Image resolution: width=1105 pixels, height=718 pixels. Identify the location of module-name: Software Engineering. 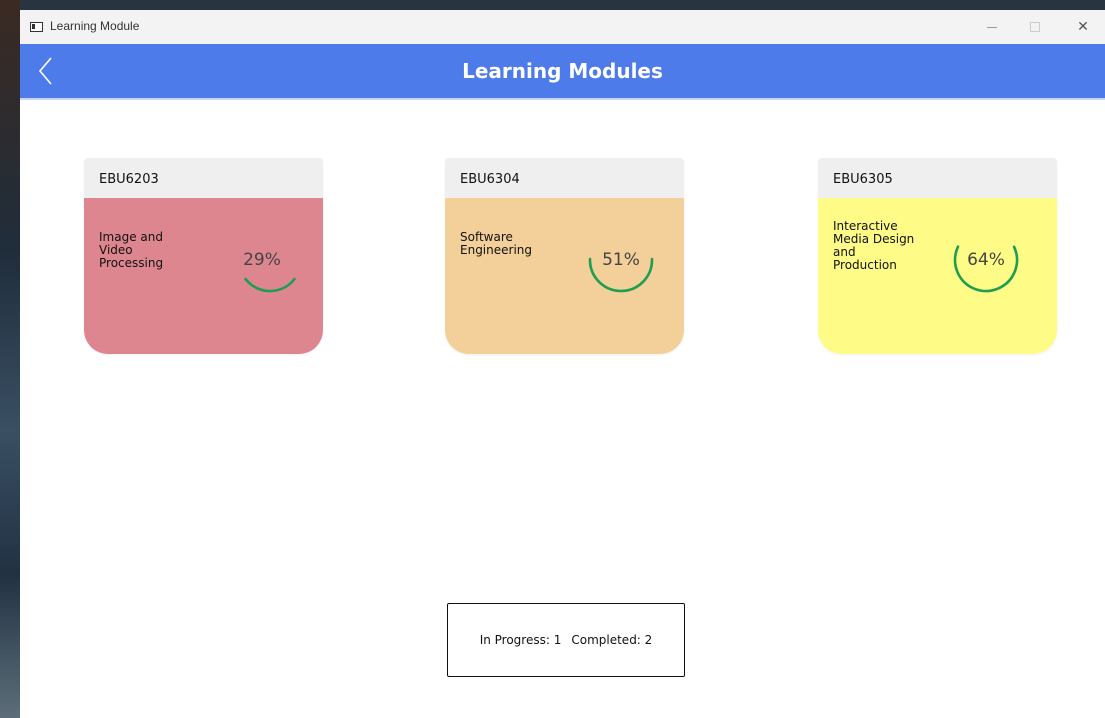
(496, 243).